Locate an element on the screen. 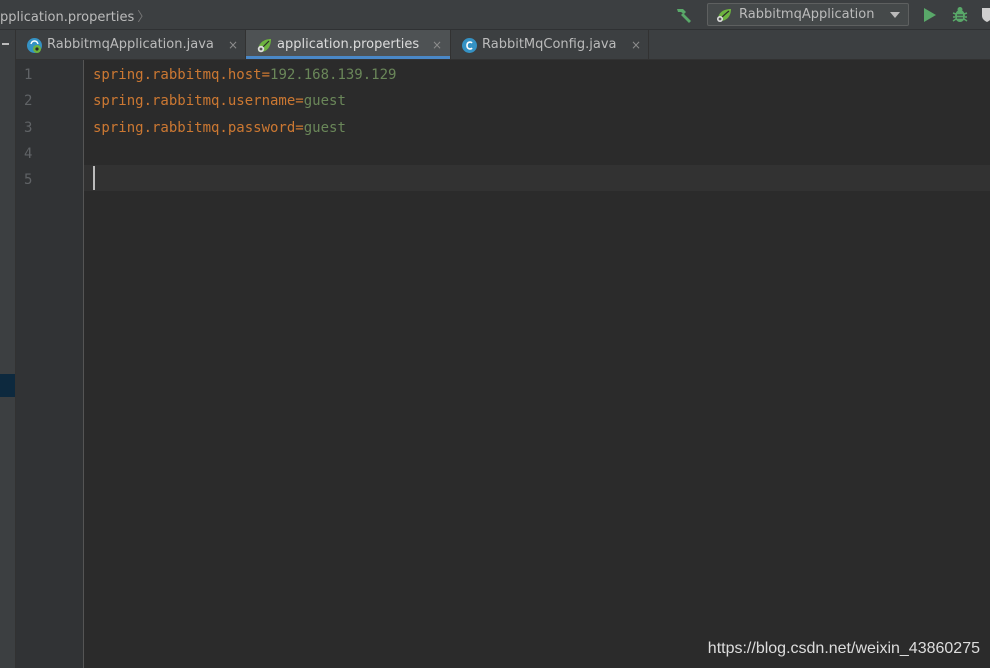 The height and width of the screenshot is (668, 990). class-c-icon is located at coordinates (469, 45).